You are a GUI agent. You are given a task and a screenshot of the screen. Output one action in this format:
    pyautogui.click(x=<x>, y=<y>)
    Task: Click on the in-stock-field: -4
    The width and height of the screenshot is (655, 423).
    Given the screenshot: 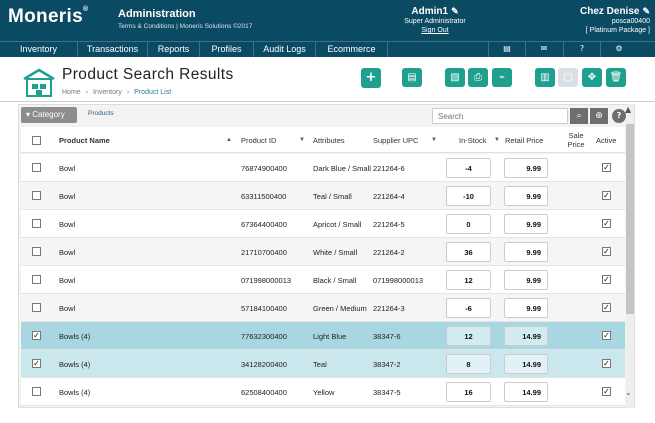 What is the action you would take?
    pyautogui.click(x=468, y=168)
    